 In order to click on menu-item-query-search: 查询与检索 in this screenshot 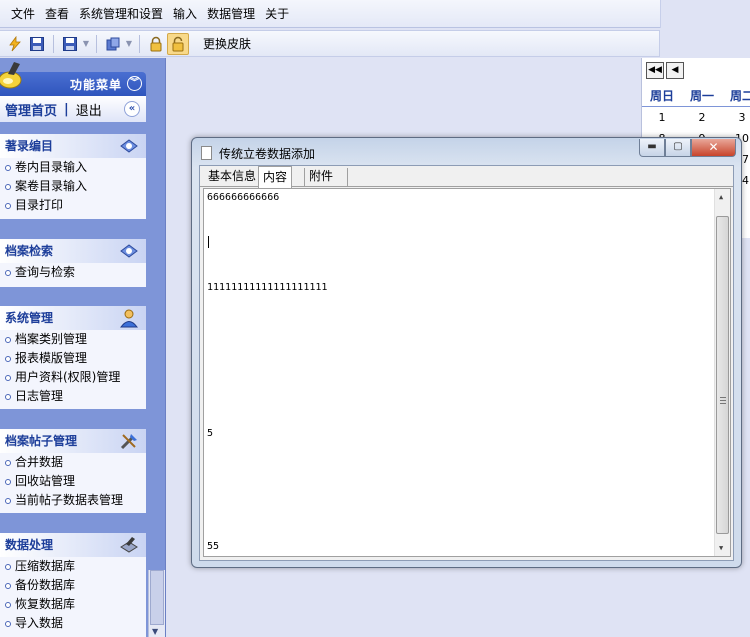, I will do `click(73, 272)`.